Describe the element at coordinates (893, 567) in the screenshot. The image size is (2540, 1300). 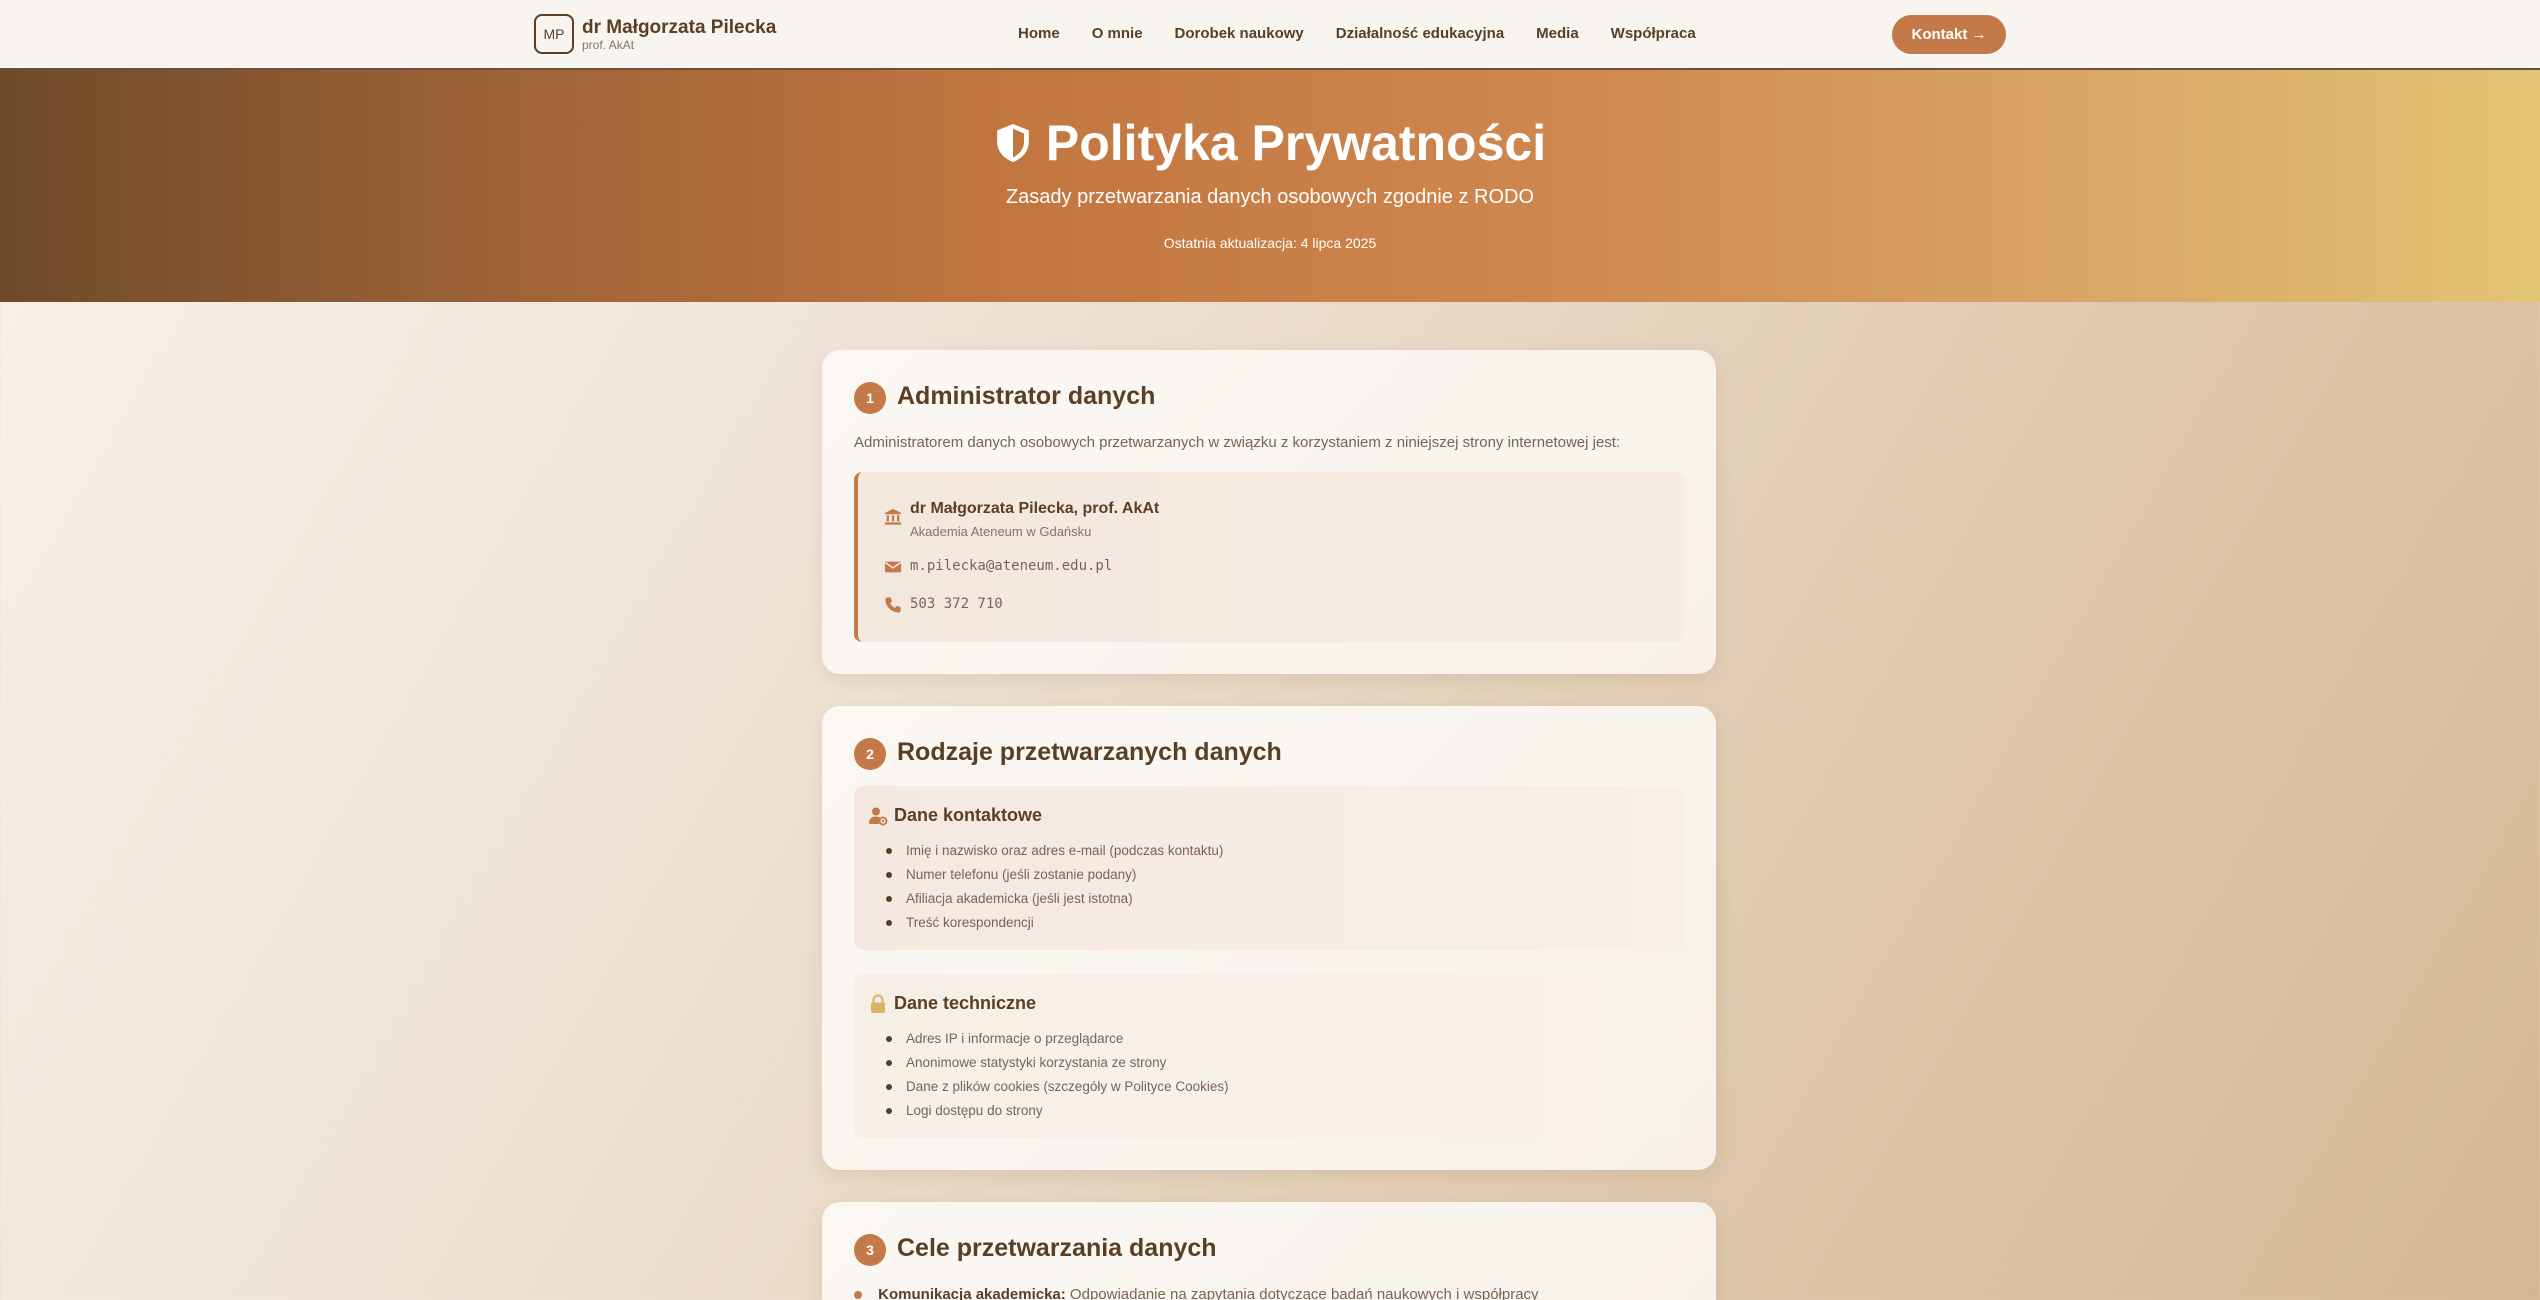
I see `envelope-icon` at that location.